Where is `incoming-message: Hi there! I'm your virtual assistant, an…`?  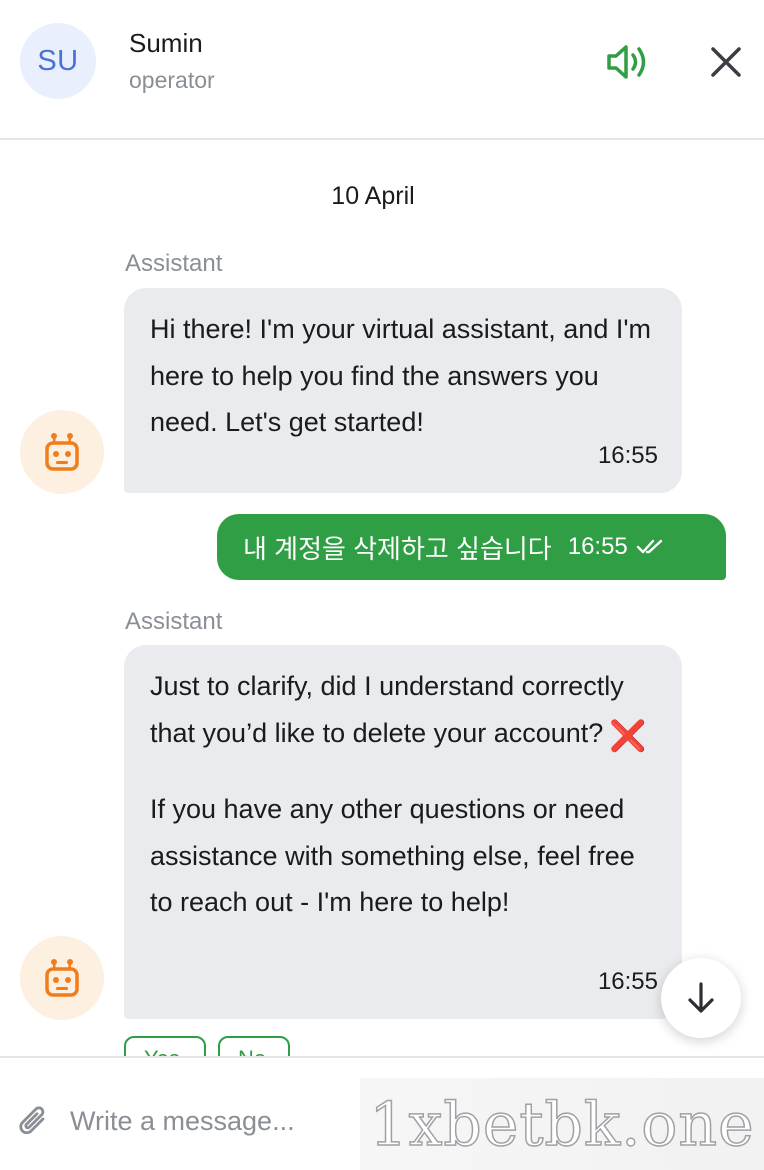 incoming-message: Hi there! I'm your virtual assistant, an… is located at coordinates (403, 390).